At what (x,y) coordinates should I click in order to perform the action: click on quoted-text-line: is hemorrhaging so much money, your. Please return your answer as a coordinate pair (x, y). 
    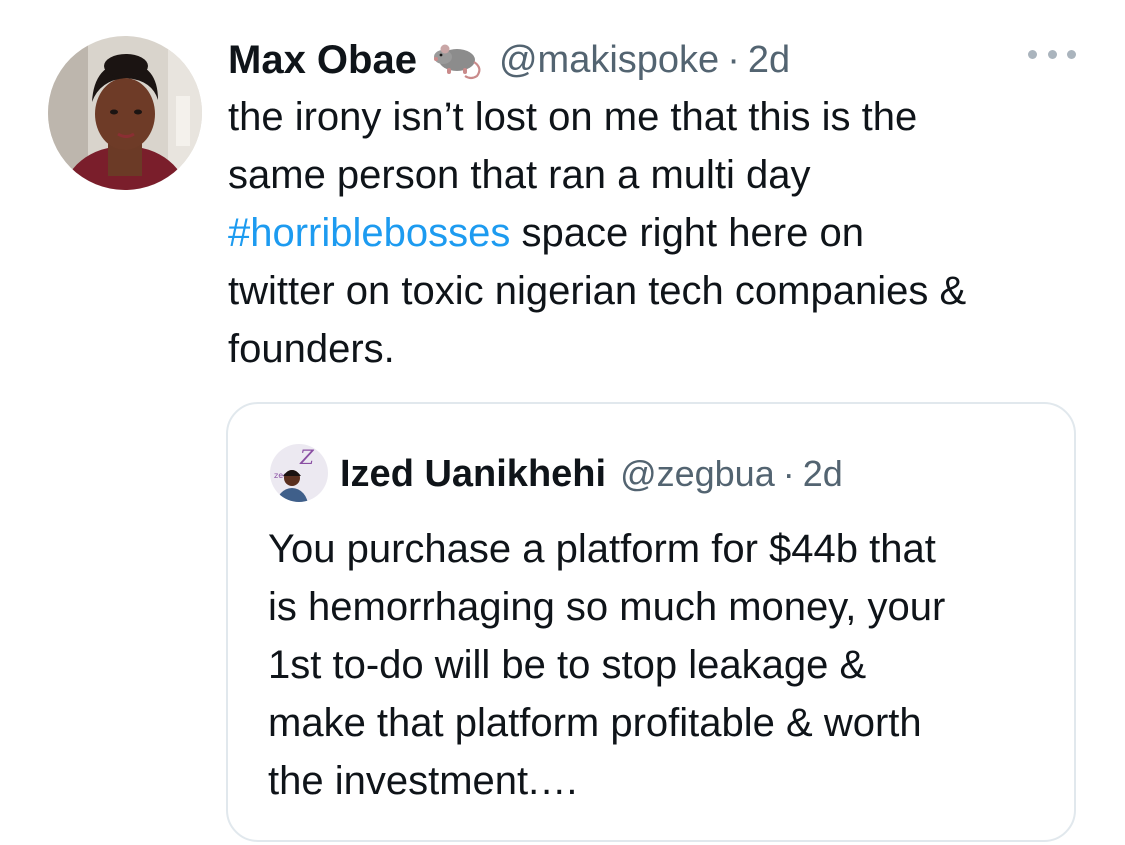
    Looking at the image, I should click on (607, 607).